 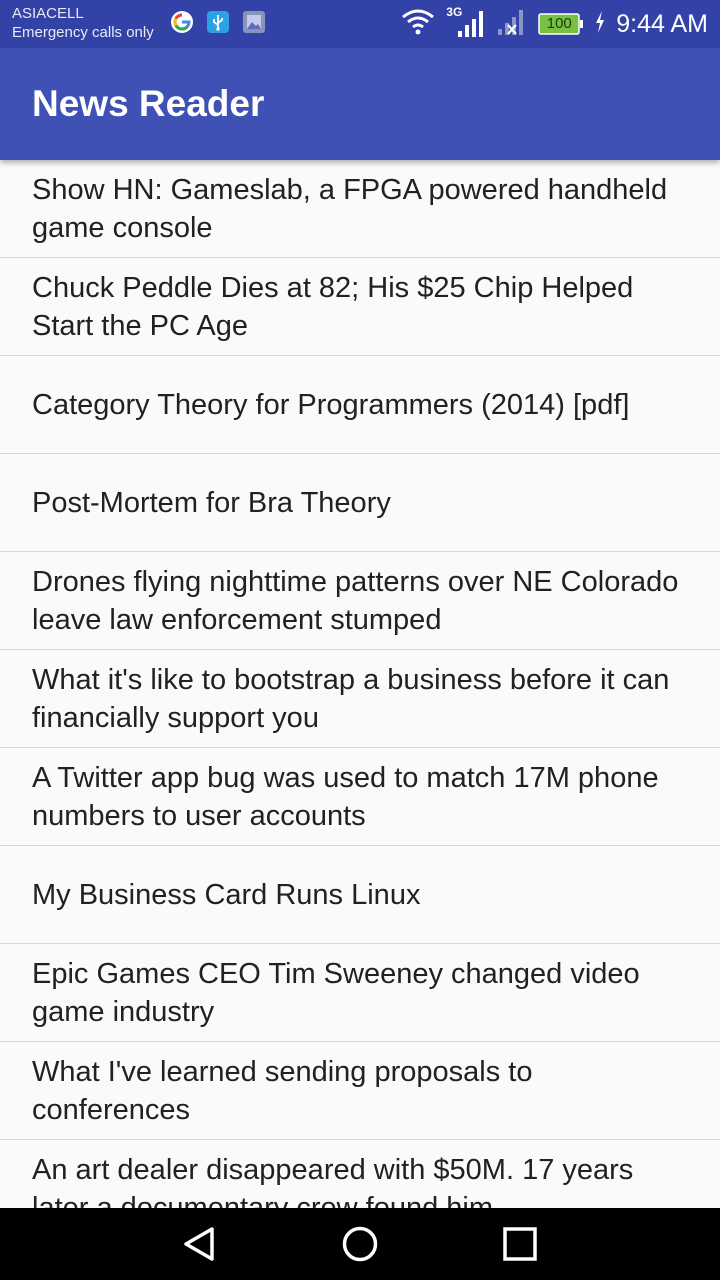 I want to click on news-headline: My Business Card Runs Linux, so click(x=226, y=894).